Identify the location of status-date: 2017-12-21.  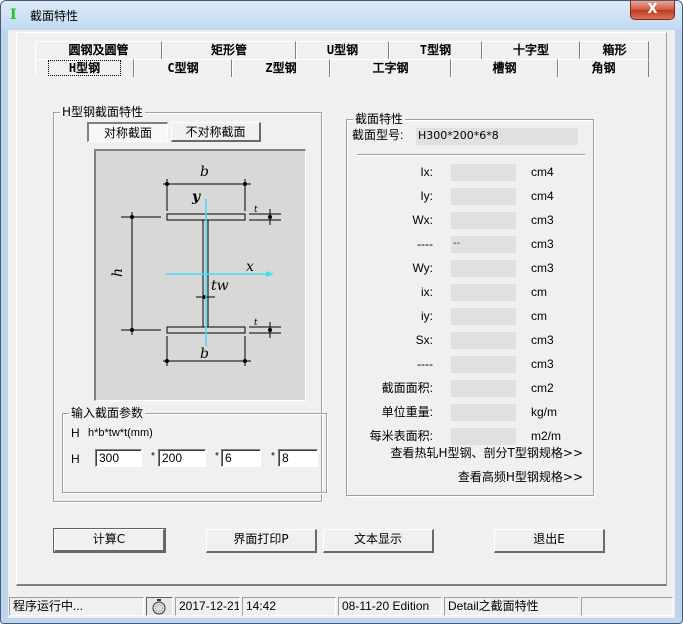
(207, 606).